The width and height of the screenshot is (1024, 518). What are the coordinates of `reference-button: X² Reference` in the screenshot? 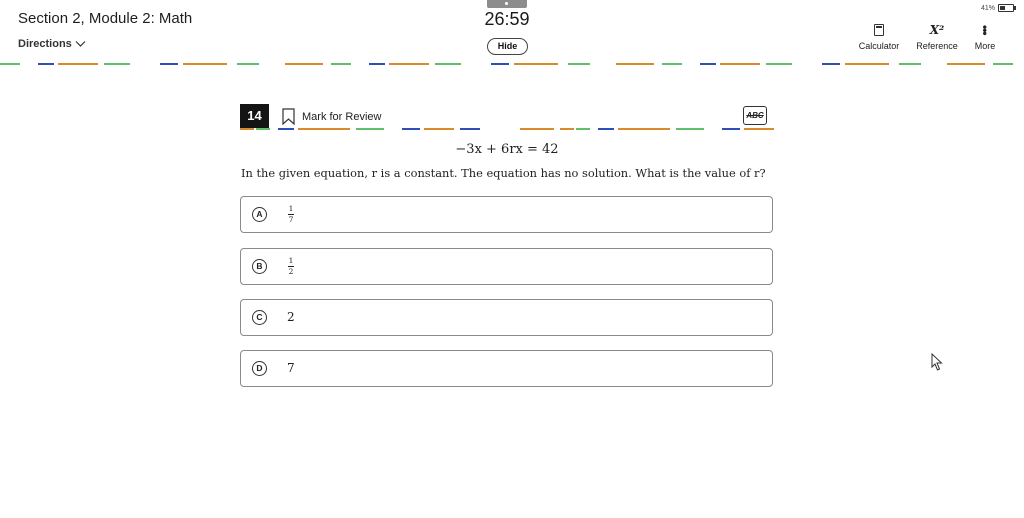 It's located at (937, 36).